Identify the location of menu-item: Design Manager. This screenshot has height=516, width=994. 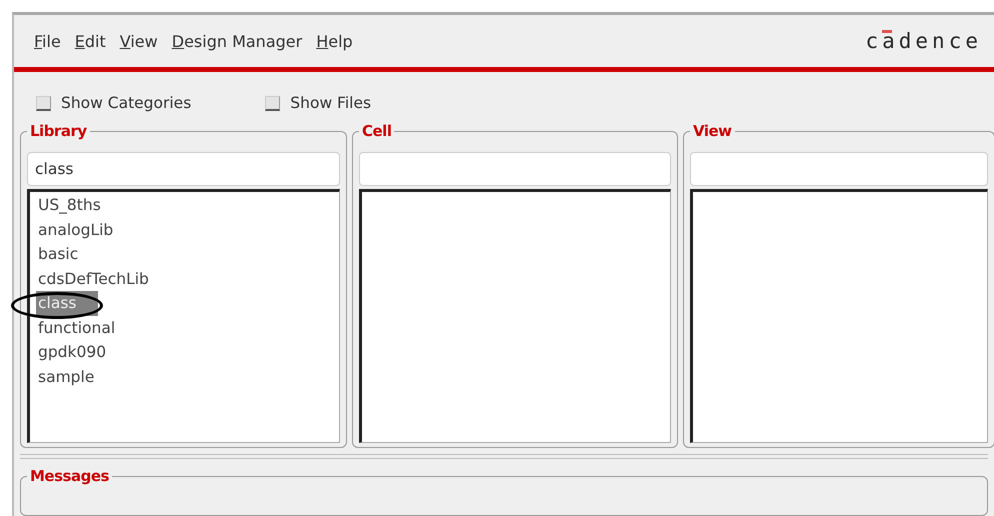
(237, 41).